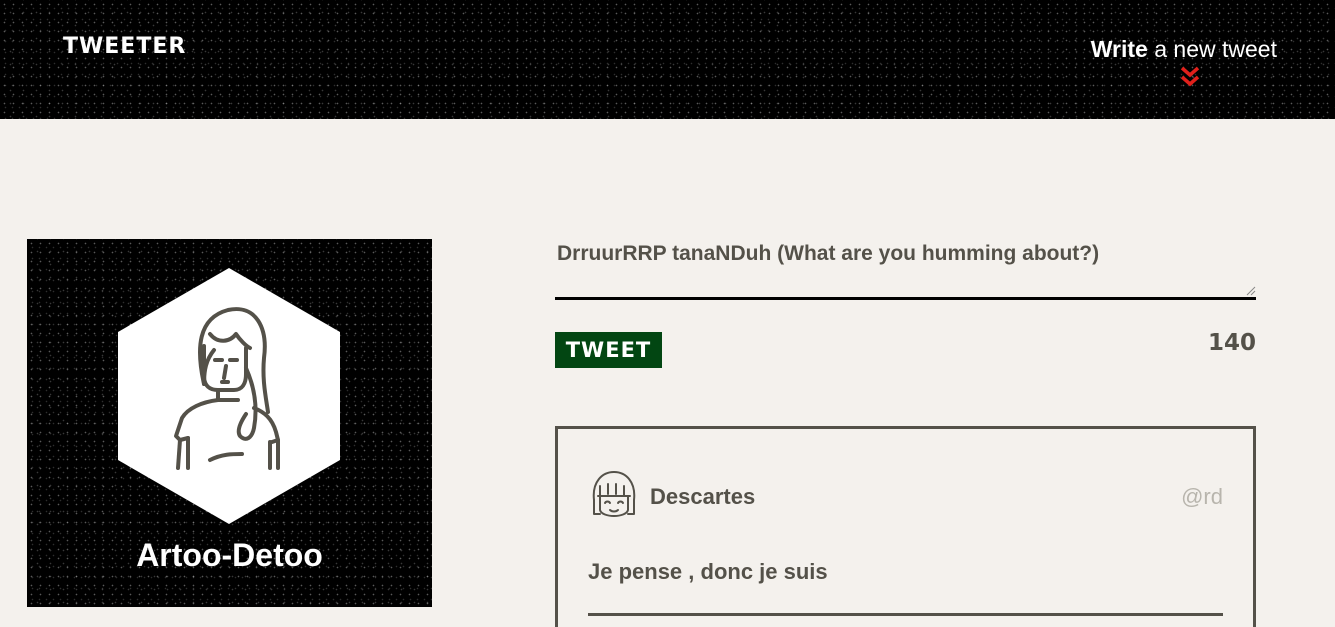 The width and height of the screenshot is (1335, 627). What do you see at coordinates (608, 350) in the screenshot?
I see `tweet-button: TWEET` at bounding box center [608, 350].